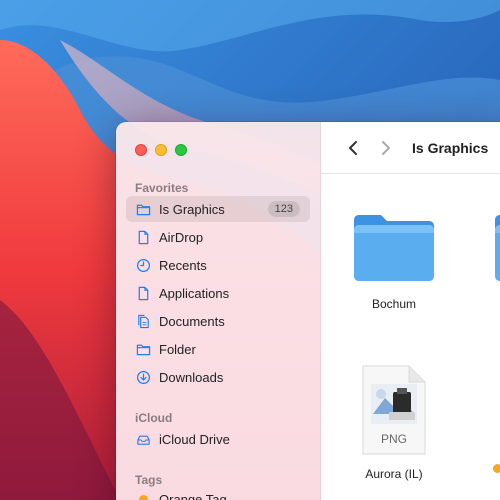 The height and width of the screenshot is (500, 500). I want to click on chevron-right-icon, so click(386, 147).